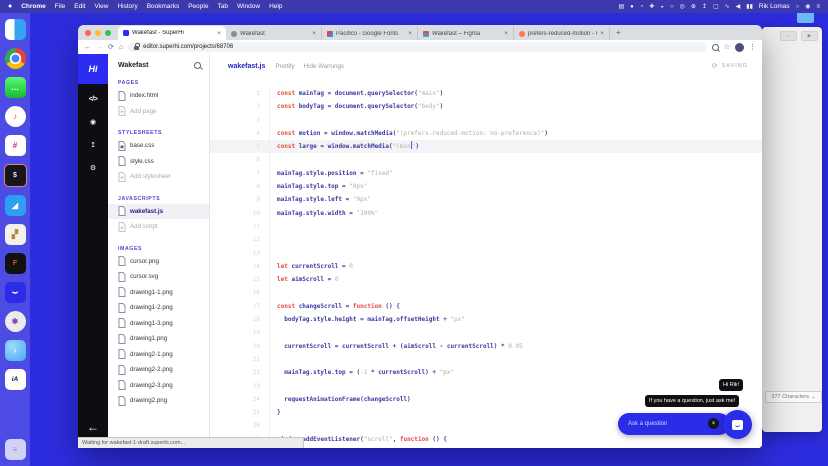 The height and width of the screenshot is (466, 828). I want to click on search-icon, so click(715, 47).